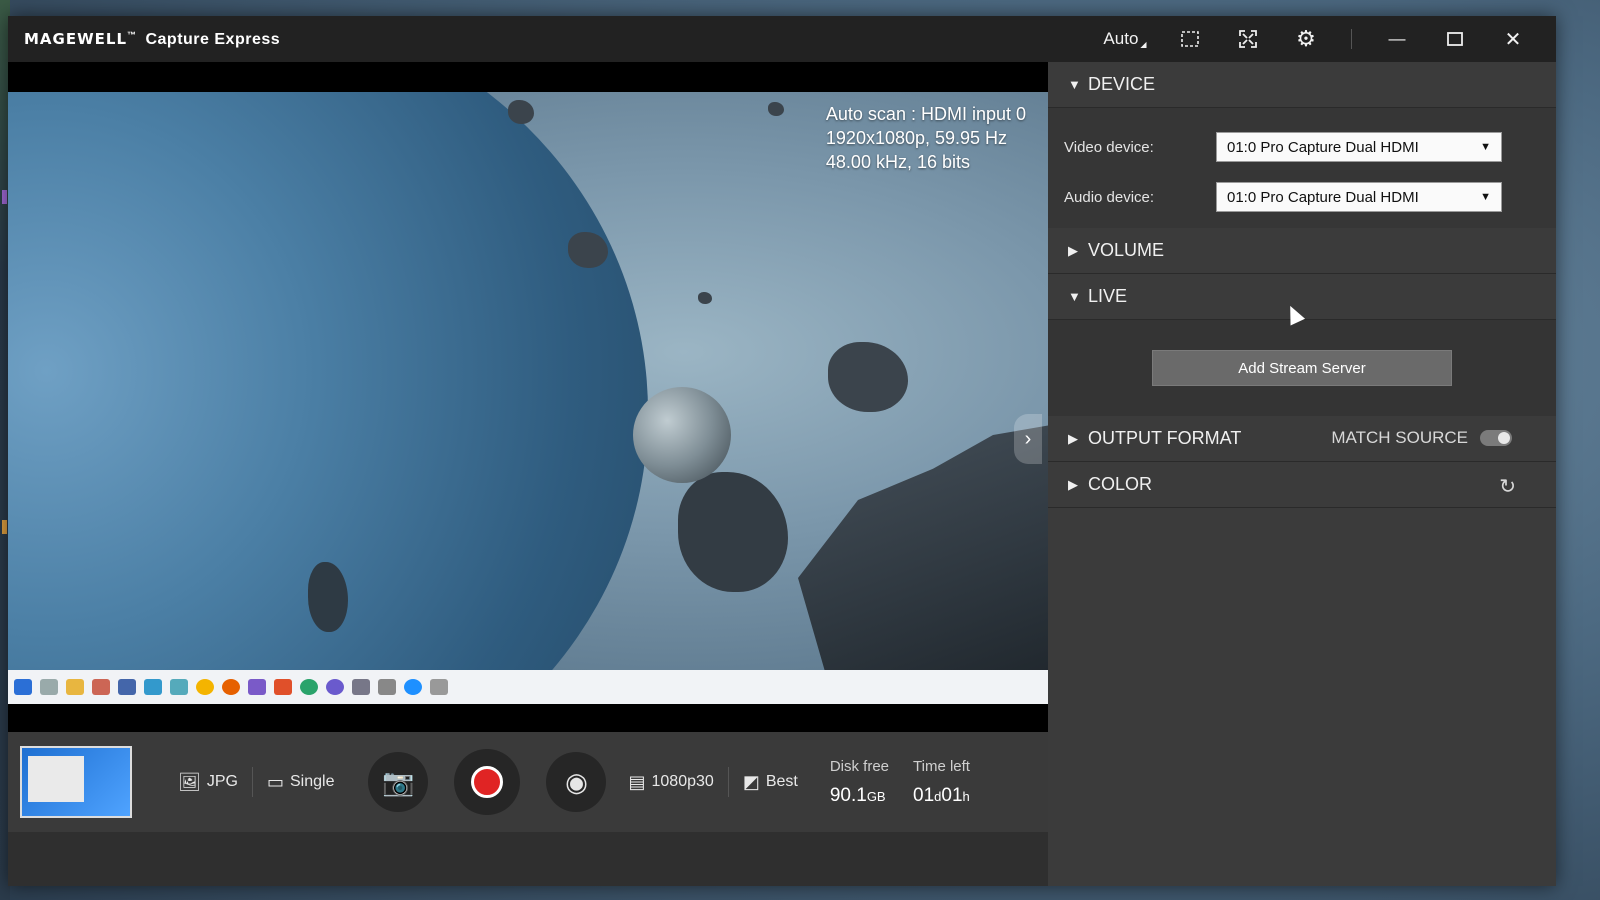 This screenshot has height=900, width=1600. Describe the element at coordinates (1302, 85) in the screenshot. I see `device-section-header: ▼ DEVICE` at that location.